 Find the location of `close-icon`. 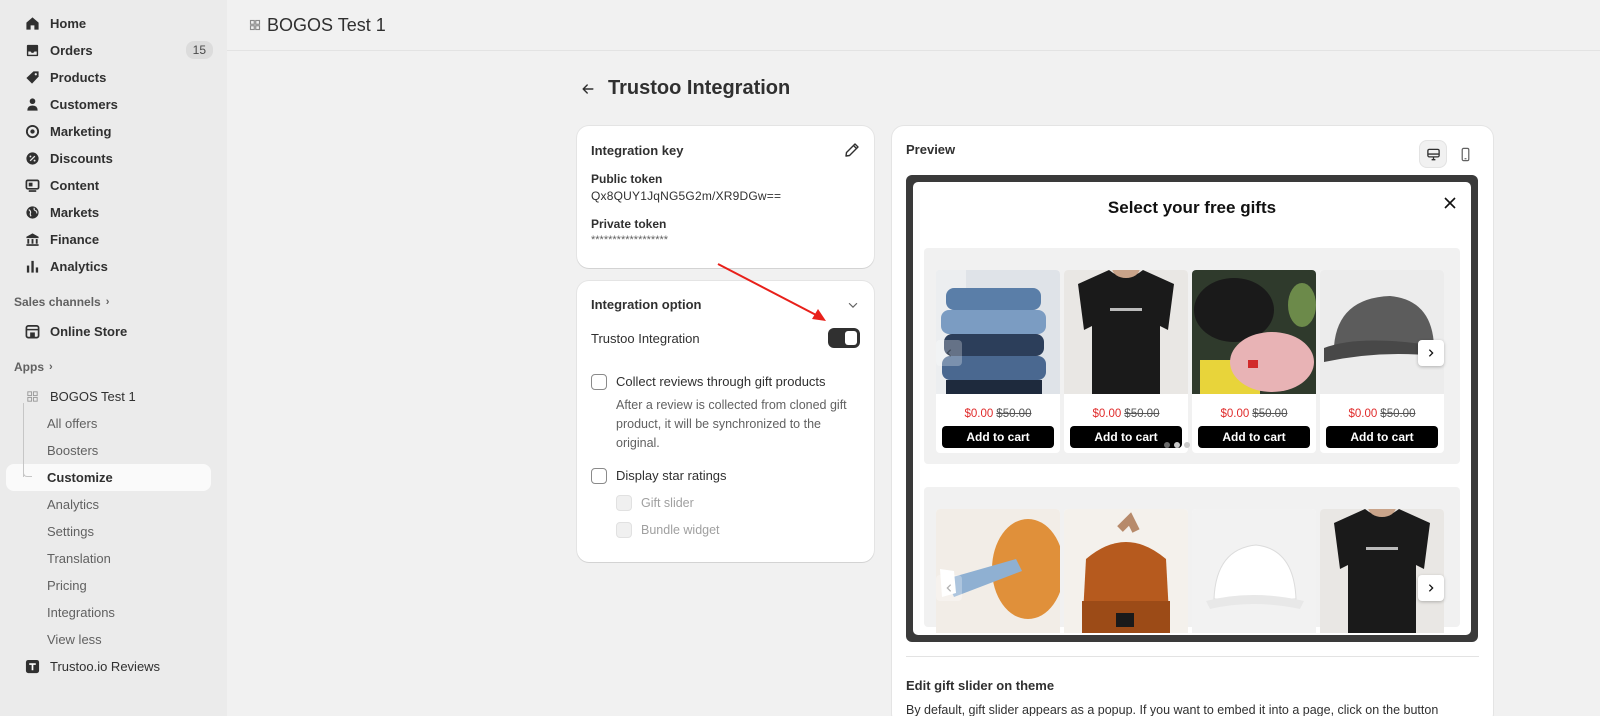

close-icon is located at coordinates (1450, 203).